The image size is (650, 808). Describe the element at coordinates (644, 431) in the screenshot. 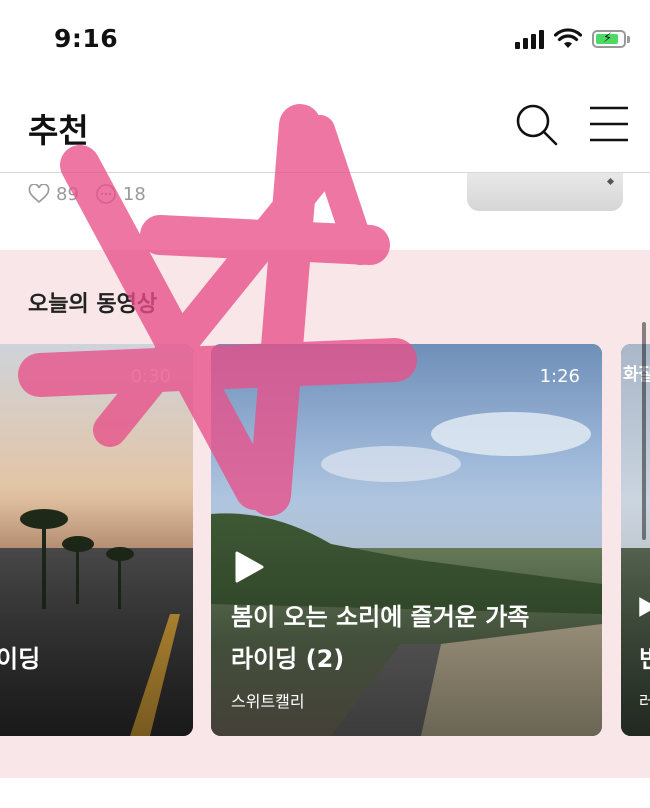

I see `scrollbar` at that location.